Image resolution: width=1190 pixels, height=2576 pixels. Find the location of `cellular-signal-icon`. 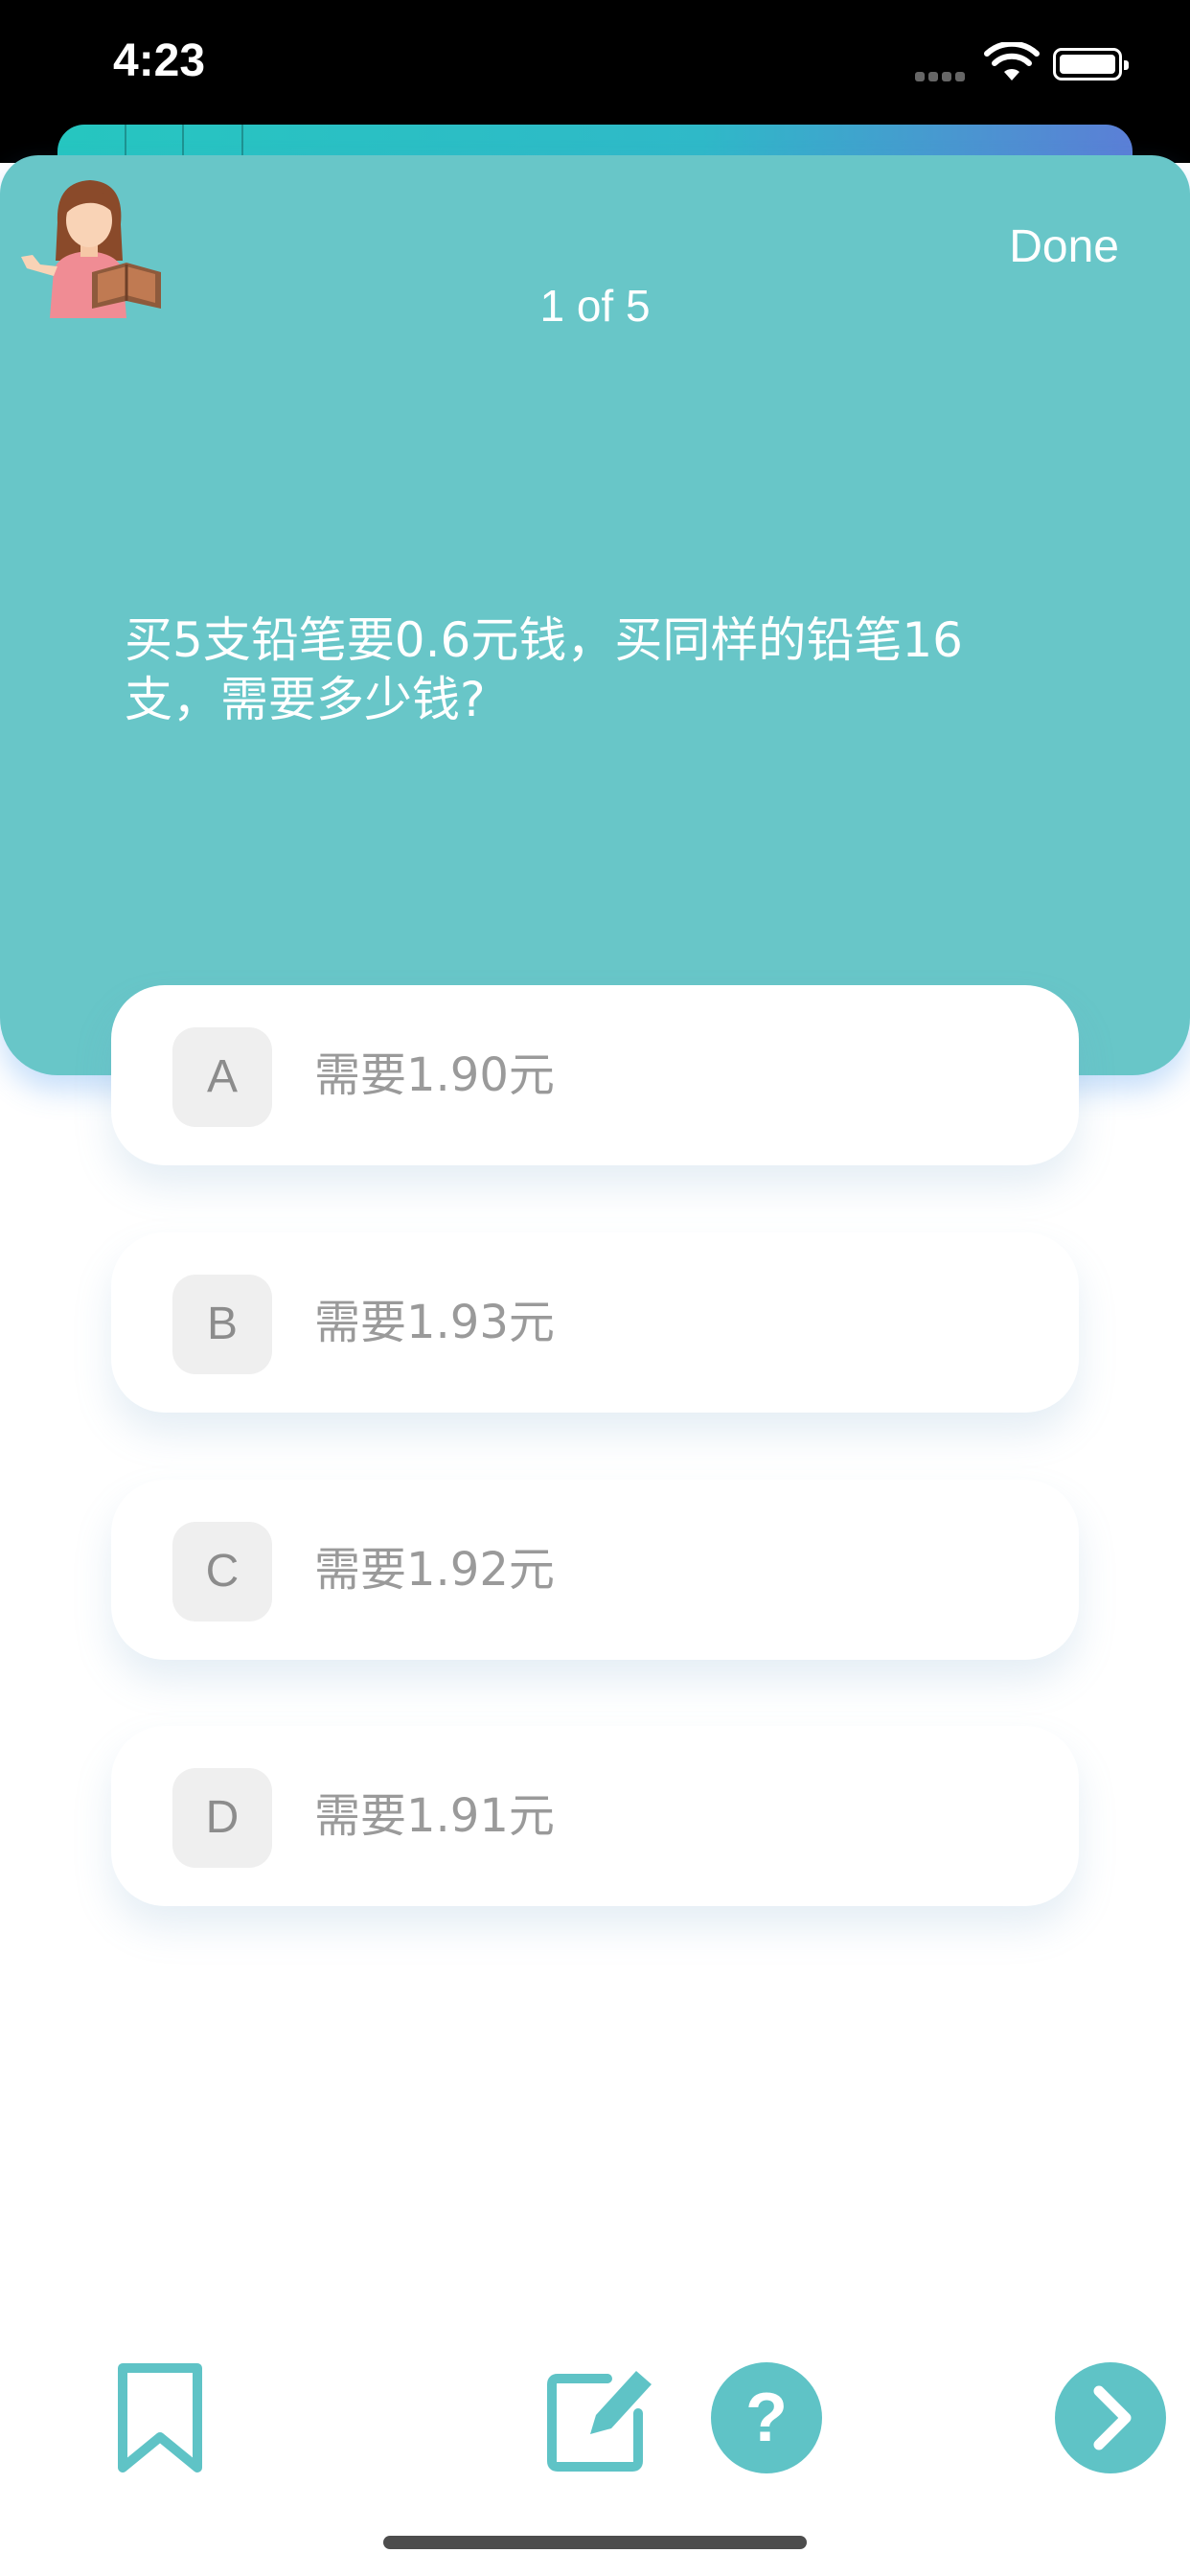

cellular-signal-icon is located at coordinates (942, 76).